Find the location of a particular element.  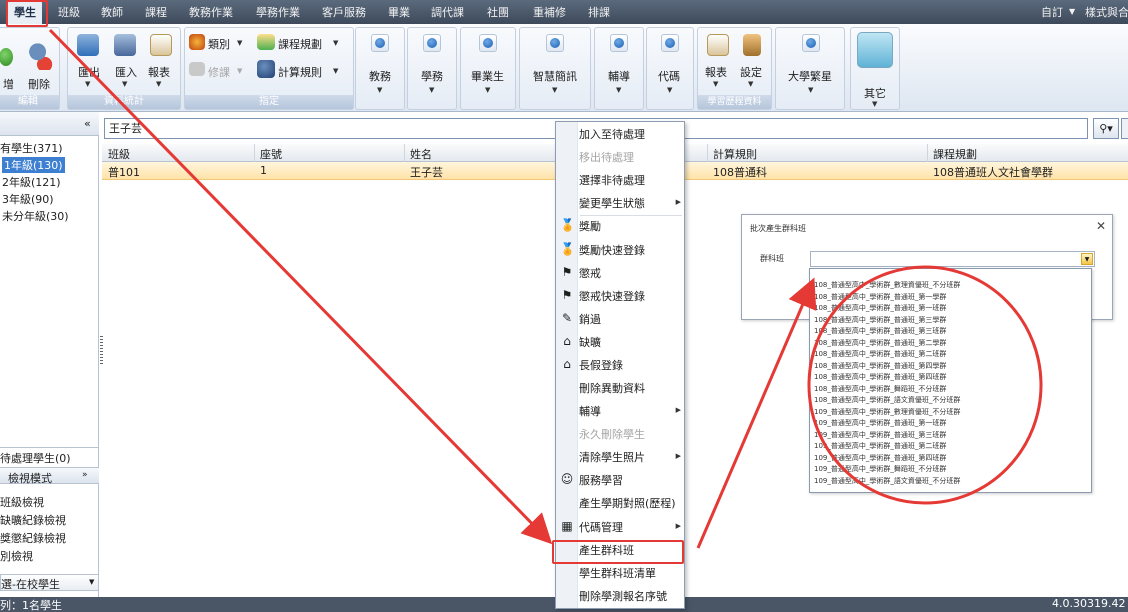

university-button: 大學繁星 is located at coordinates (810, 76).